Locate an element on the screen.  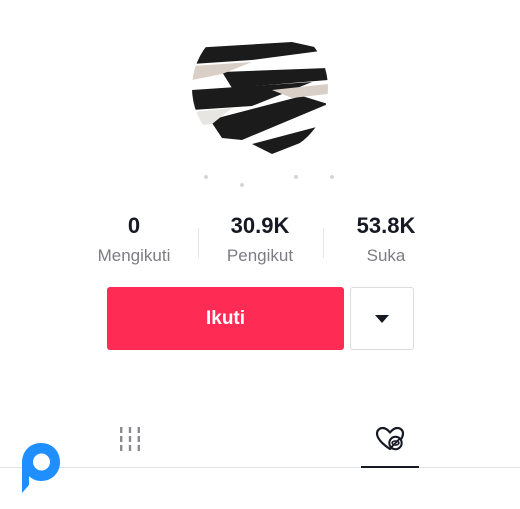
avatar is located at coordinates (260, 88).